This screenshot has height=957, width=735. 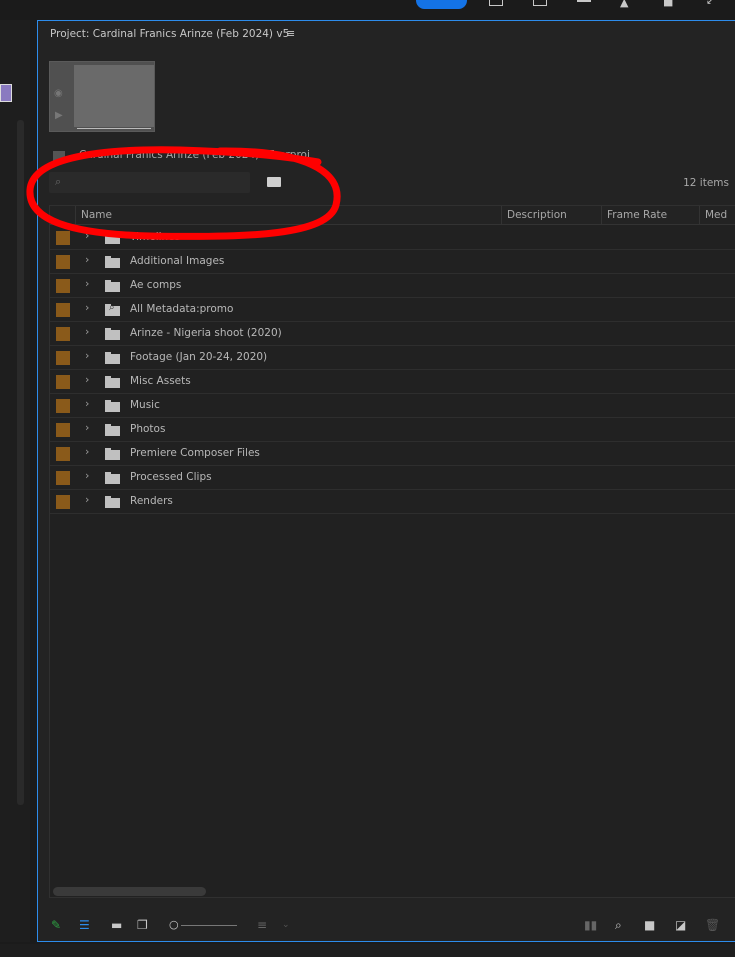 What do you see at coordinates (392, 286) in the screenshot?
I see `table-row: › Ae comps` at bounding box center [392, 286].